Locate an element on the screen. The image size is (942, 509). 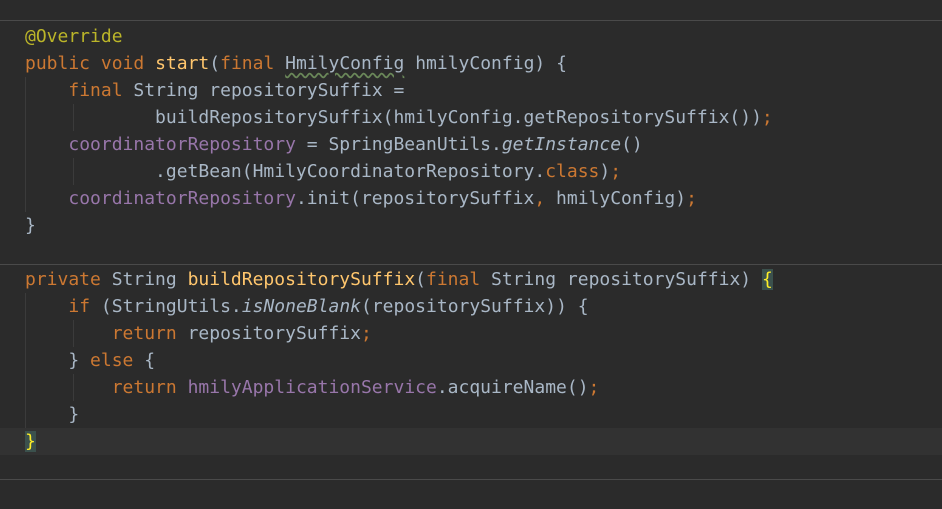
repository-suffix-param: repositorySuffix is located at coordinates (653, 279).